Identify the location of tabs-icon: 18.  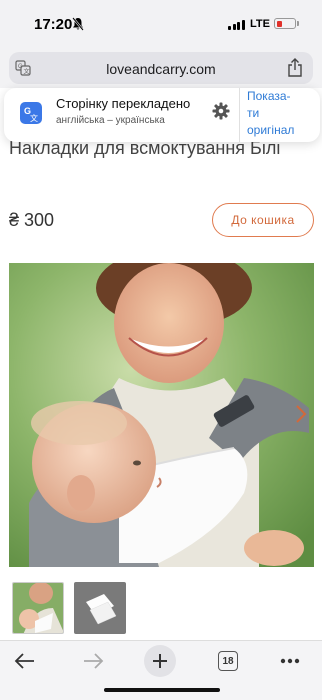
(228, 661).